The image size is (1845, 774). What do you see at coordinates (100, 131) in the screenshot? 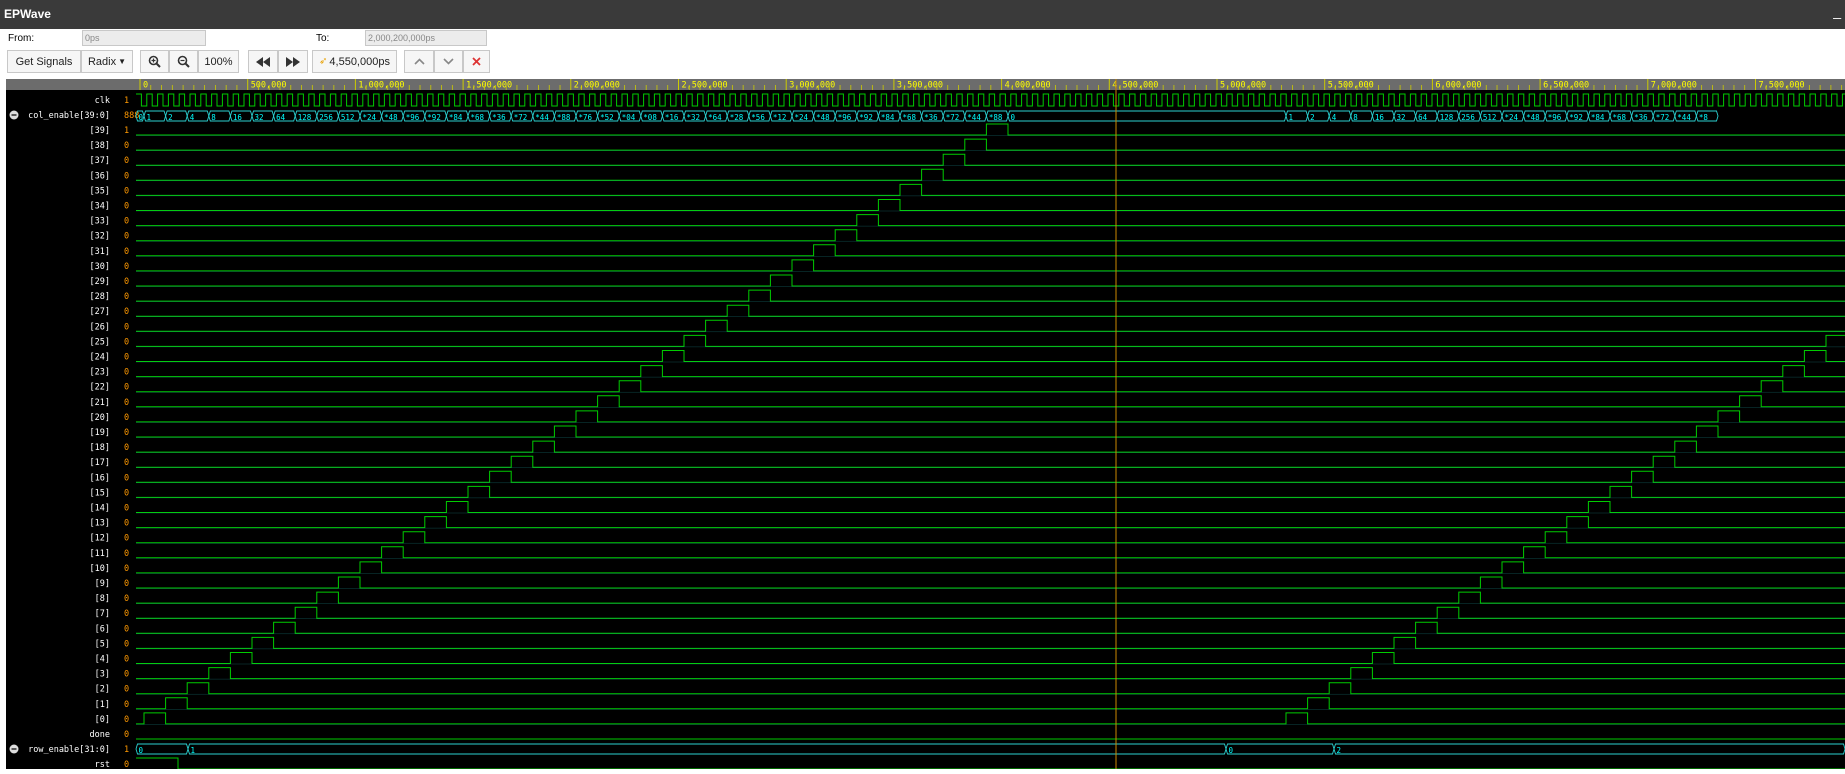
I see `signal-name: [39]` at bounding box center [100, 131].